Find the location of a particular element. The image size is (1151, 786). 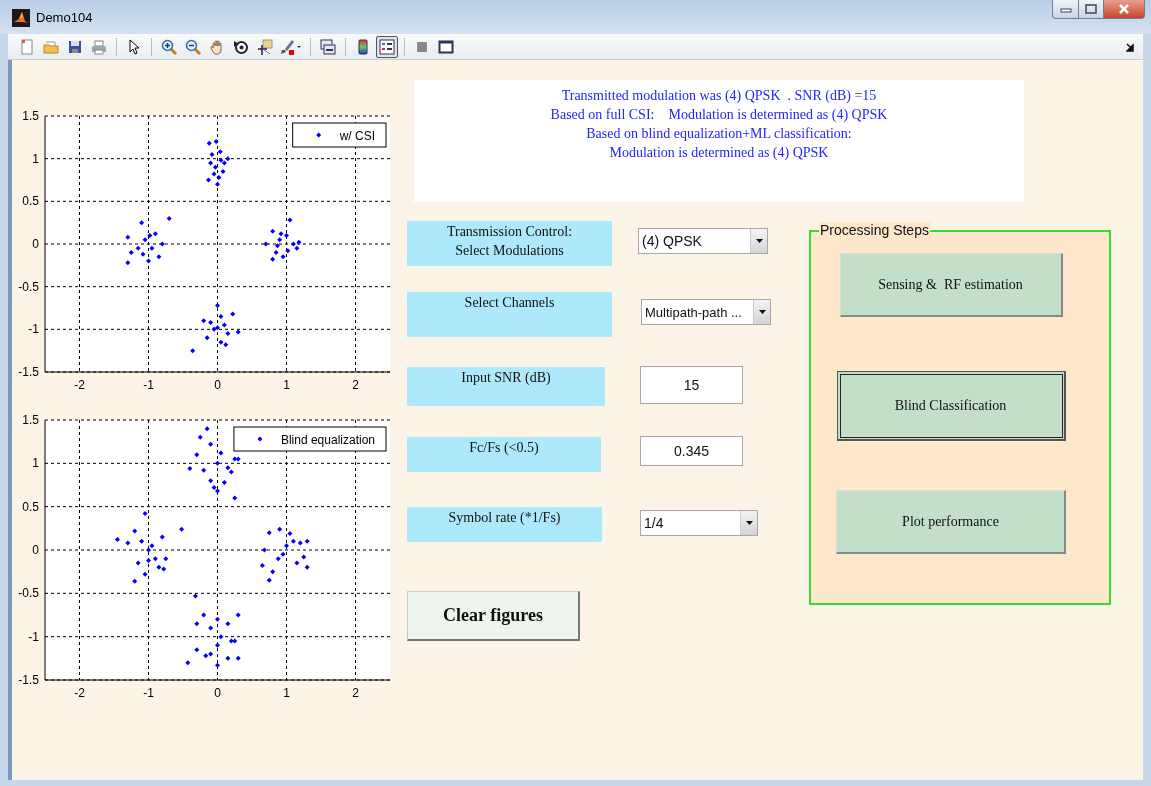

control-label: Input SNR (dB) is located at coordinates (506, 386).